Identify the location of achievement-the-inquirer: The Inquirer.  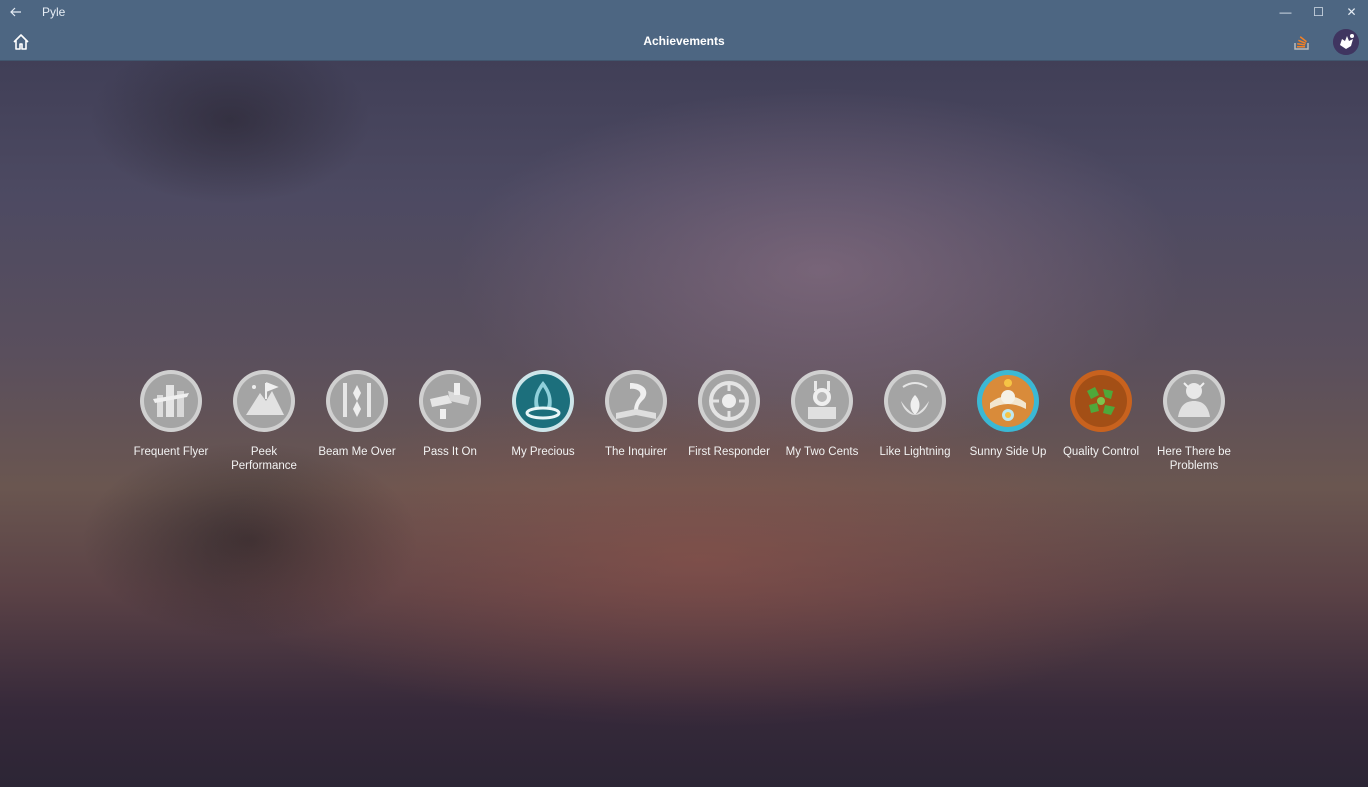
(636, 414).